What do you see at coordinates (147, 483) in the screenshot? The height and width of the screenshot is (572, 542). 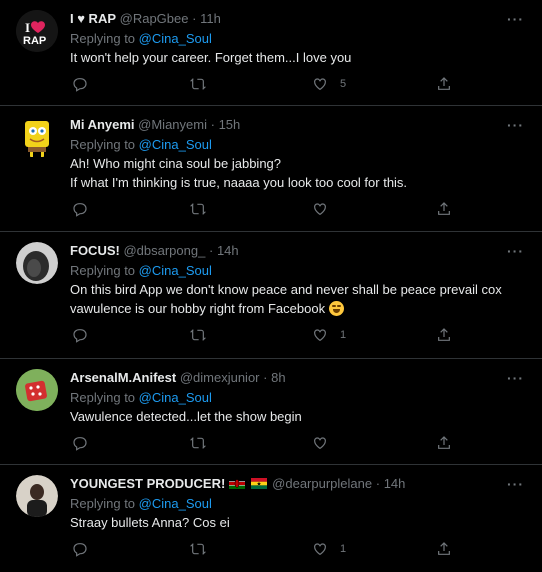 I see `display-name: YOUNGEST PRODUCER!` at bounding box center [147, 483].